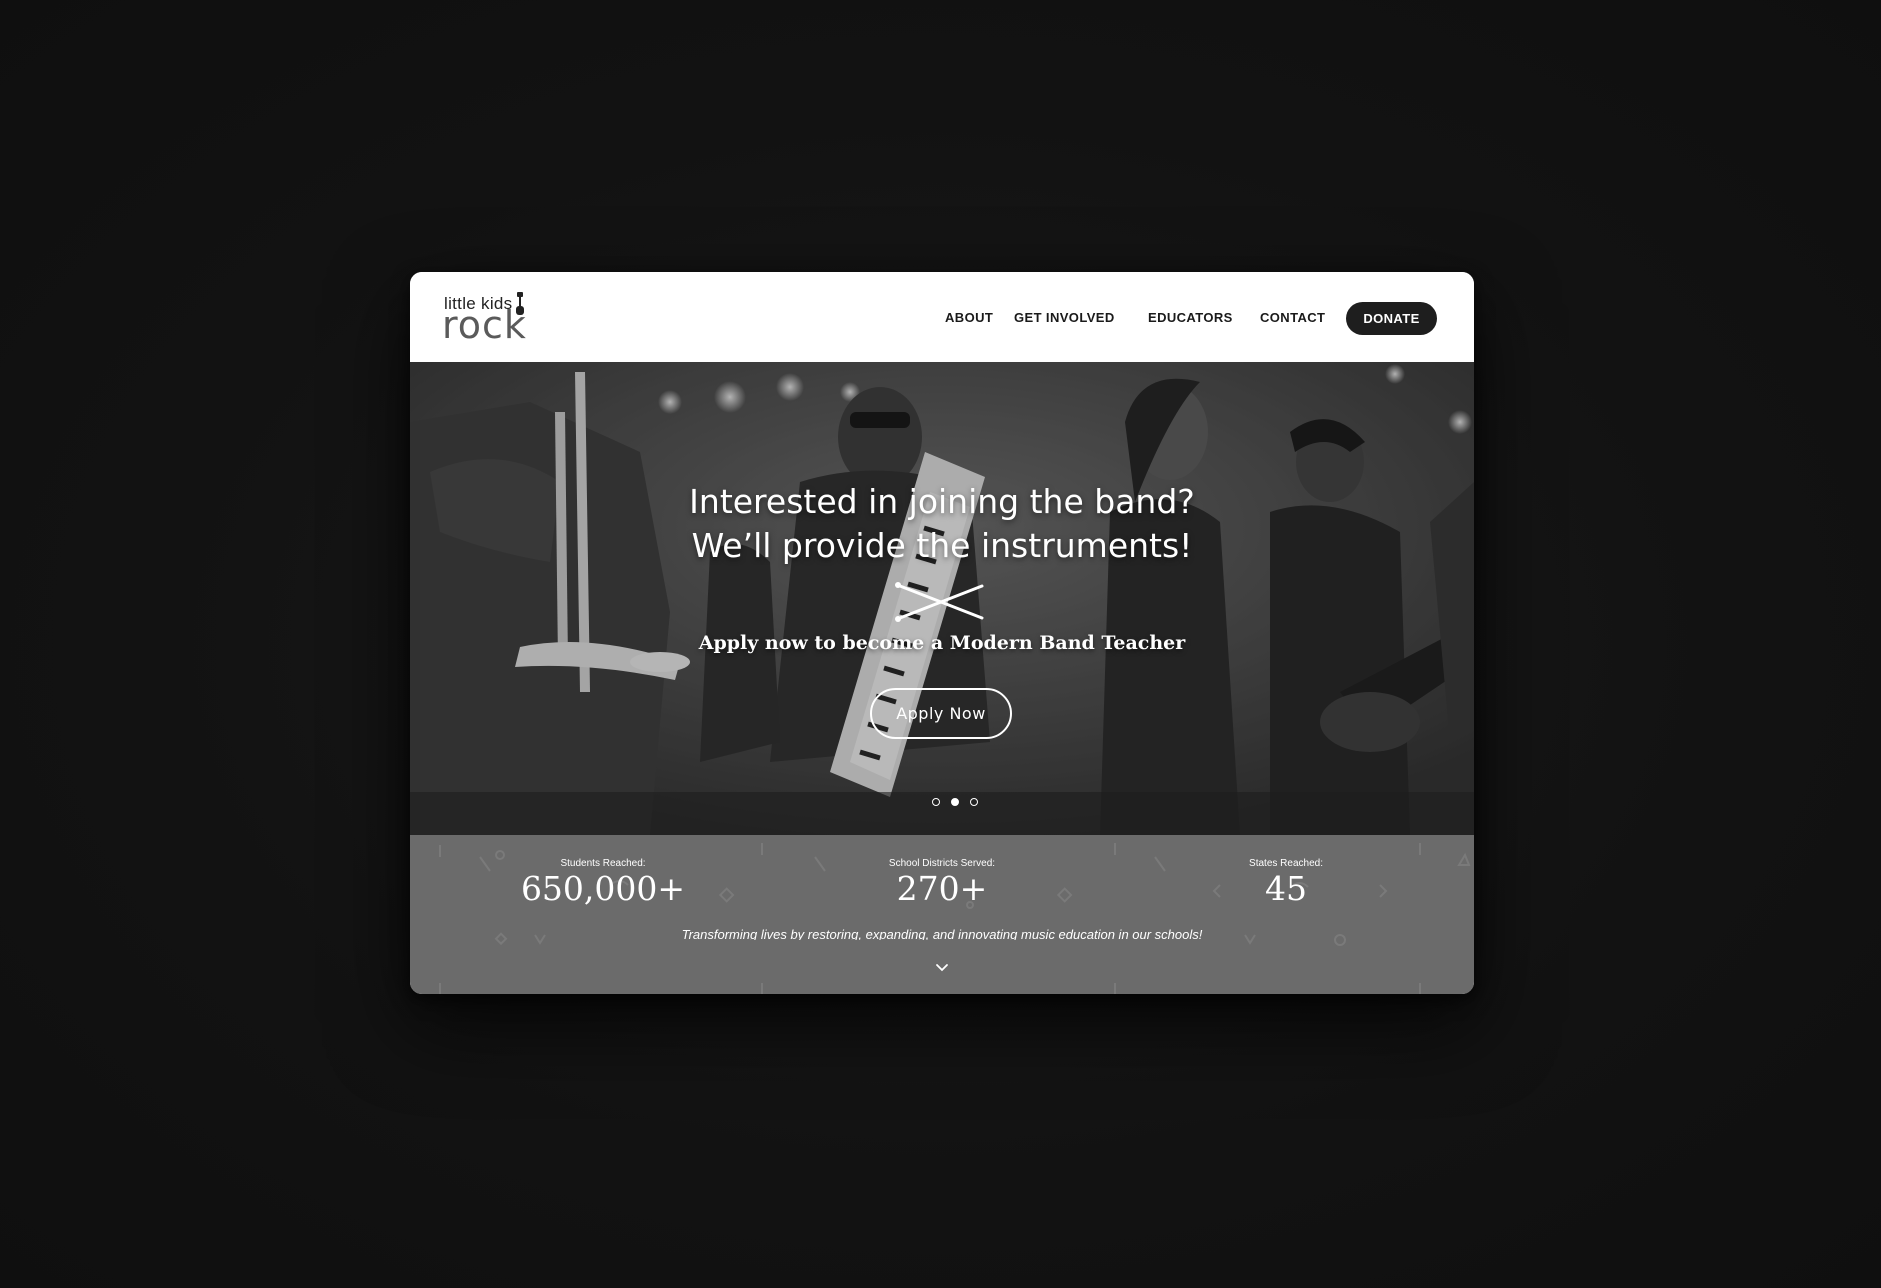 This screenshot has height=1288, width=1881. What do you see at coordinates (1391, 318) in the screenshot?
I see `donate-button: DONATE` at bounding box center [1391, 318].